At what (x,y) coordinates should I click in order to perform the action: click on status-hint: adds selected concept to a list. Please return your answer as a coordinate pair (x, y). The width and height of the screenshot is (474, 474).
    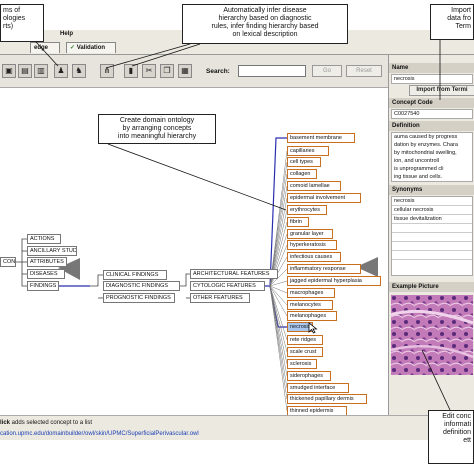
    Looking at the image, I should click on (51, 423).